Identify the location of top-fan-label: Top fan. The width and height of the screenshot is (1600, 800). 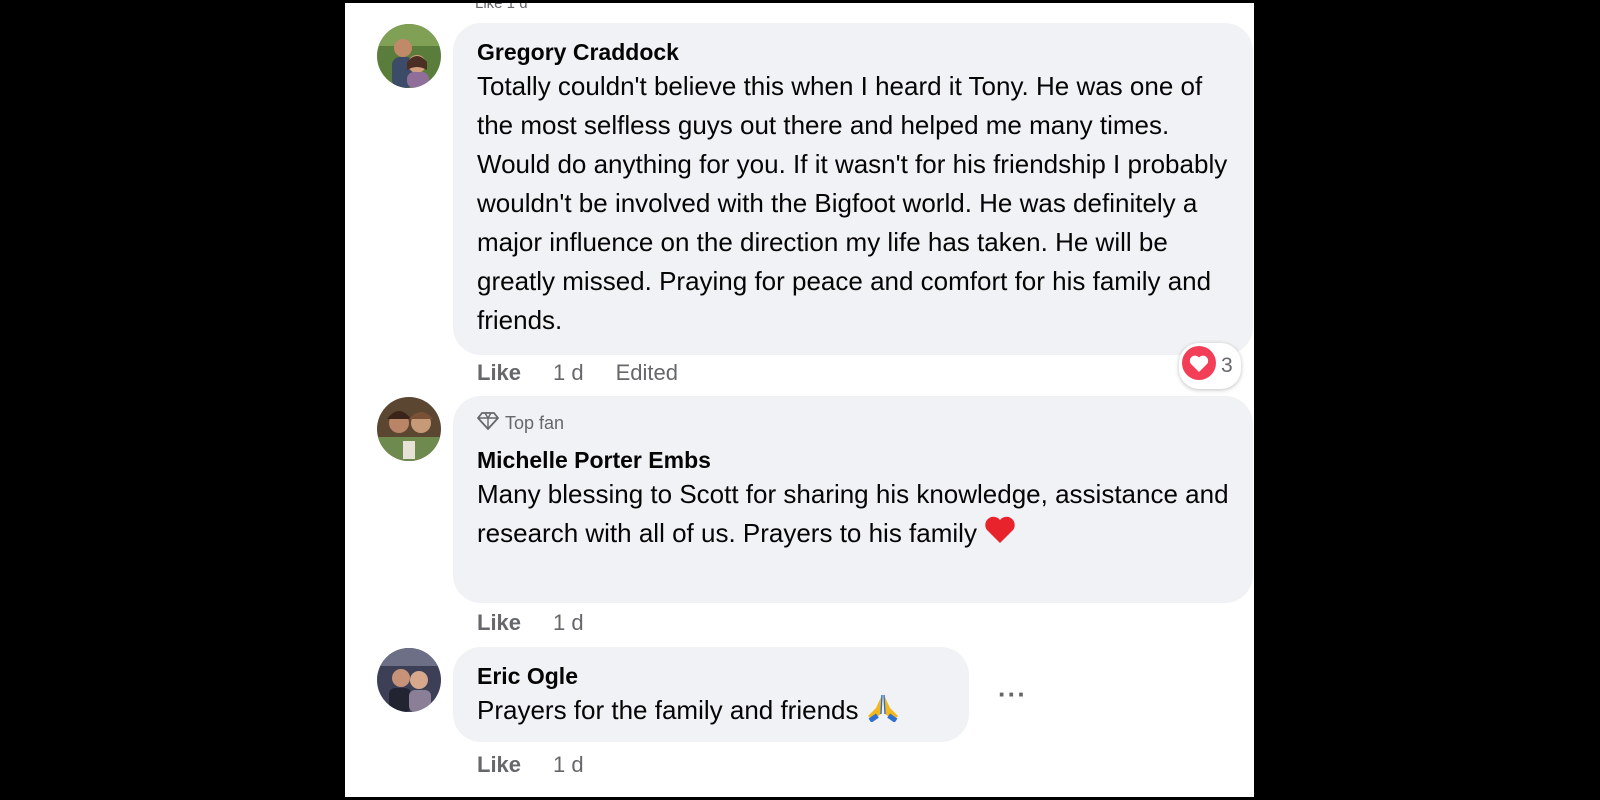
(535, 423).